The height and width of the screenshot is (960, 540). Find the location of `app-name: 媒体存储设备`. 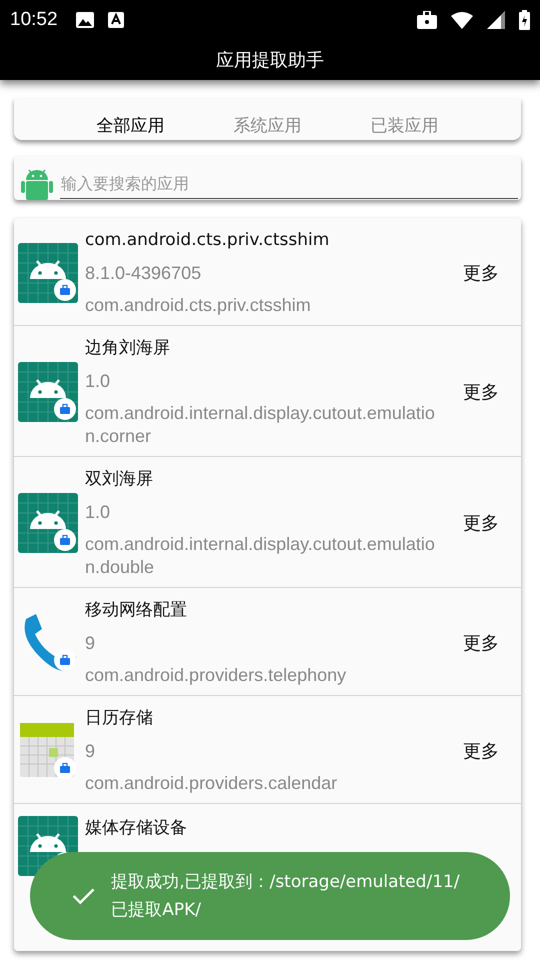

app-name: 媒体存储设备 is located at coordinates (136, 828).